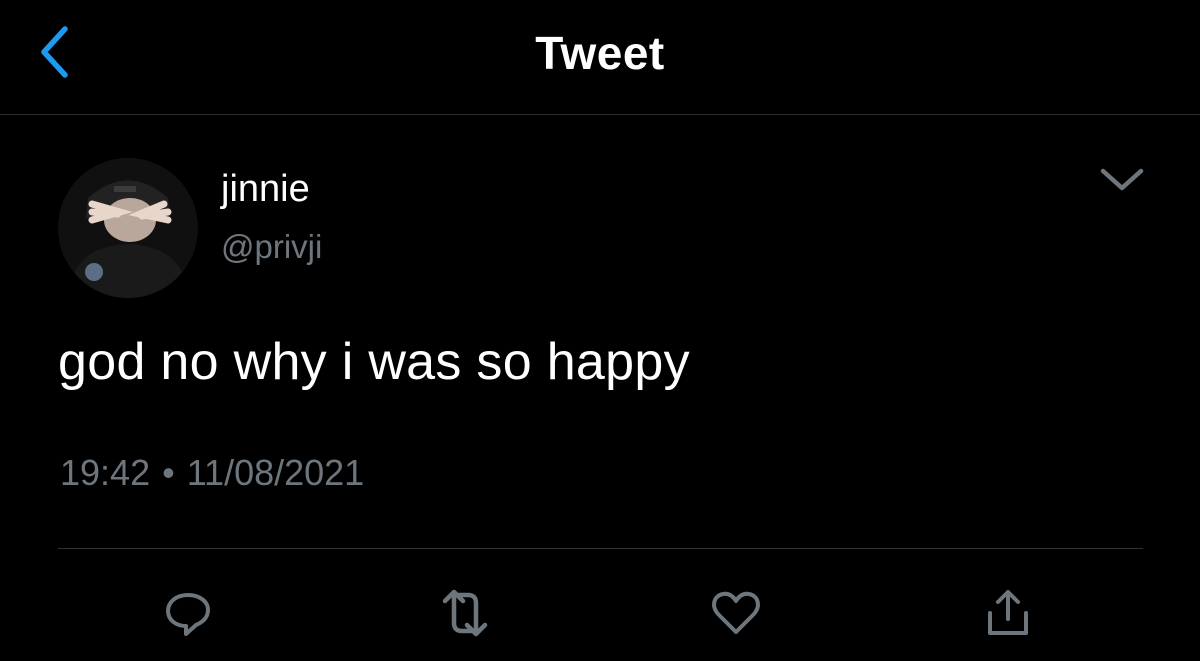 The width and height of the screenshot is (1200, 661). I want to click on tweet-date: 11/08/2021, so click(275, 472).